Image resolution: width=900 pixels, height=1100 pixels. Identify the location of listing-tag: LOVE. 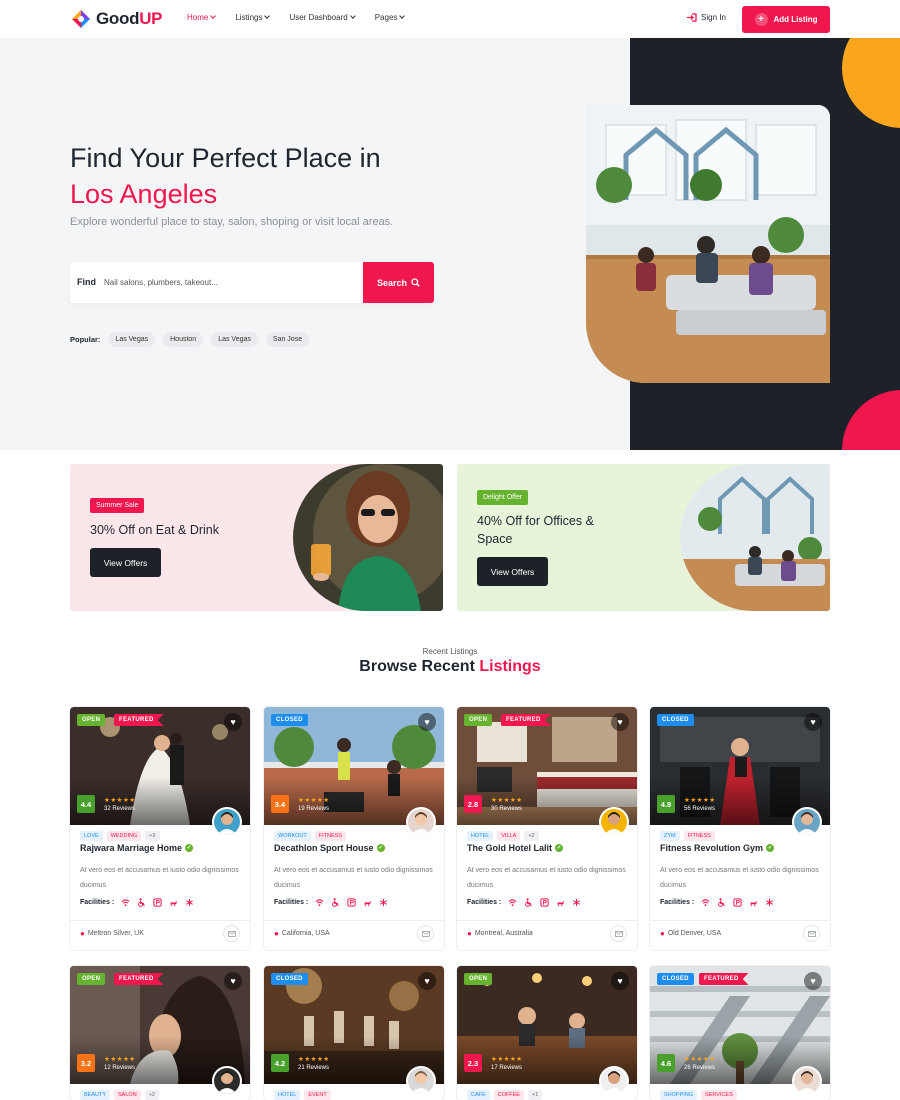
(91, 836).